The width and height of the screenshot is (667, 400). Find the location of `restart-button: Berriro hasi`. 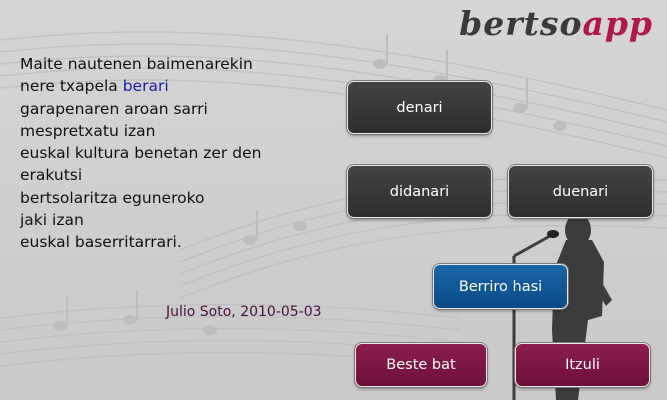

restart-button: Berriro hasi is located at coordinates (500, 286).